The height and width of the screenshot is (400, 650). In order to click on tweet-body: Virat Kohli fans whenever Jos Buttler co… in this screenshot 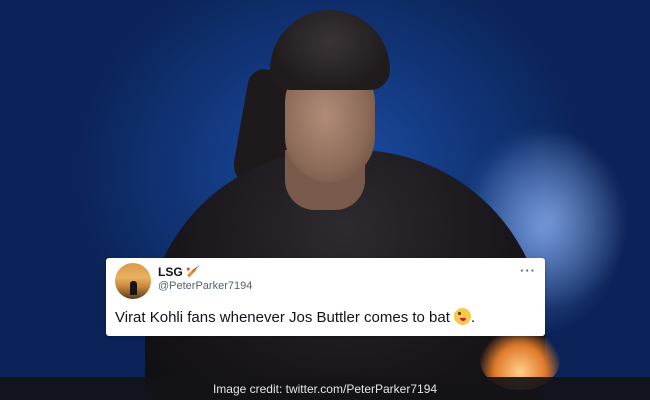, I will do `click(282, 317)`.